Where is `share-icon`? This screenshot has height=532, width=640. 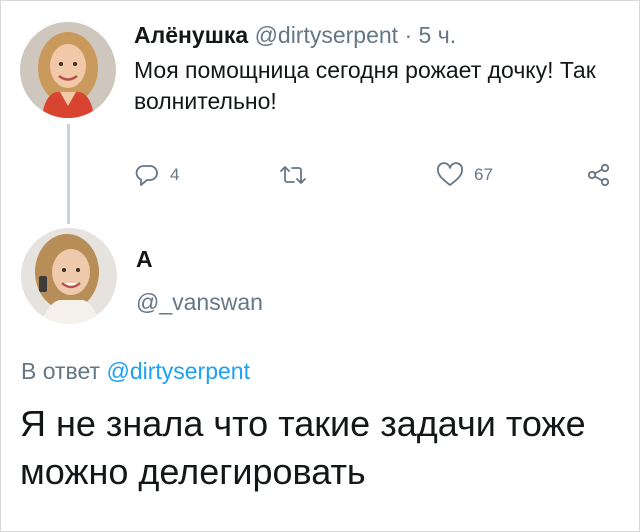
share-icon is located at coordinates (599, 175).